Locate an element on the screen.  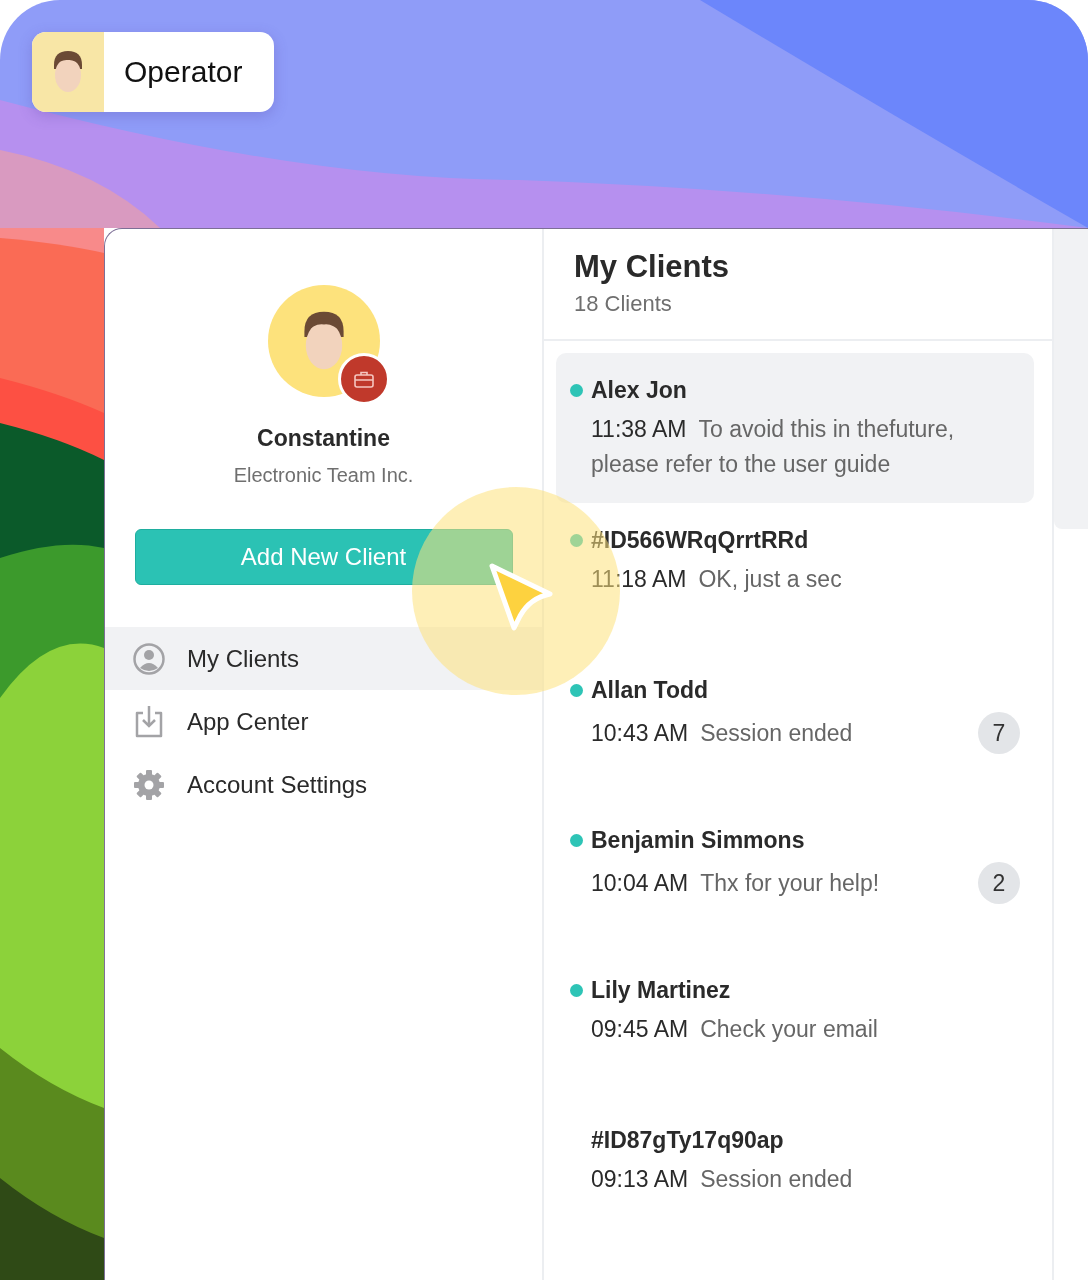
user-icon is located at coordinates (149, 658).